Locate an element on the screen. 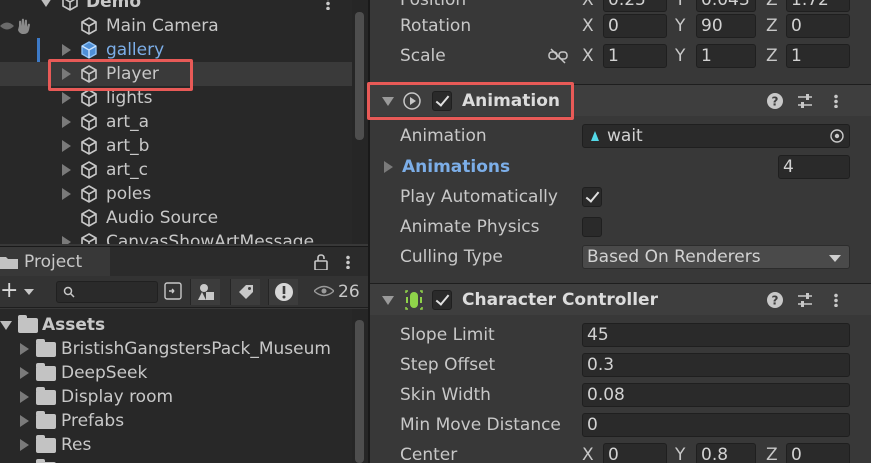  scale-link-icon is located at coordinates (558, 56).